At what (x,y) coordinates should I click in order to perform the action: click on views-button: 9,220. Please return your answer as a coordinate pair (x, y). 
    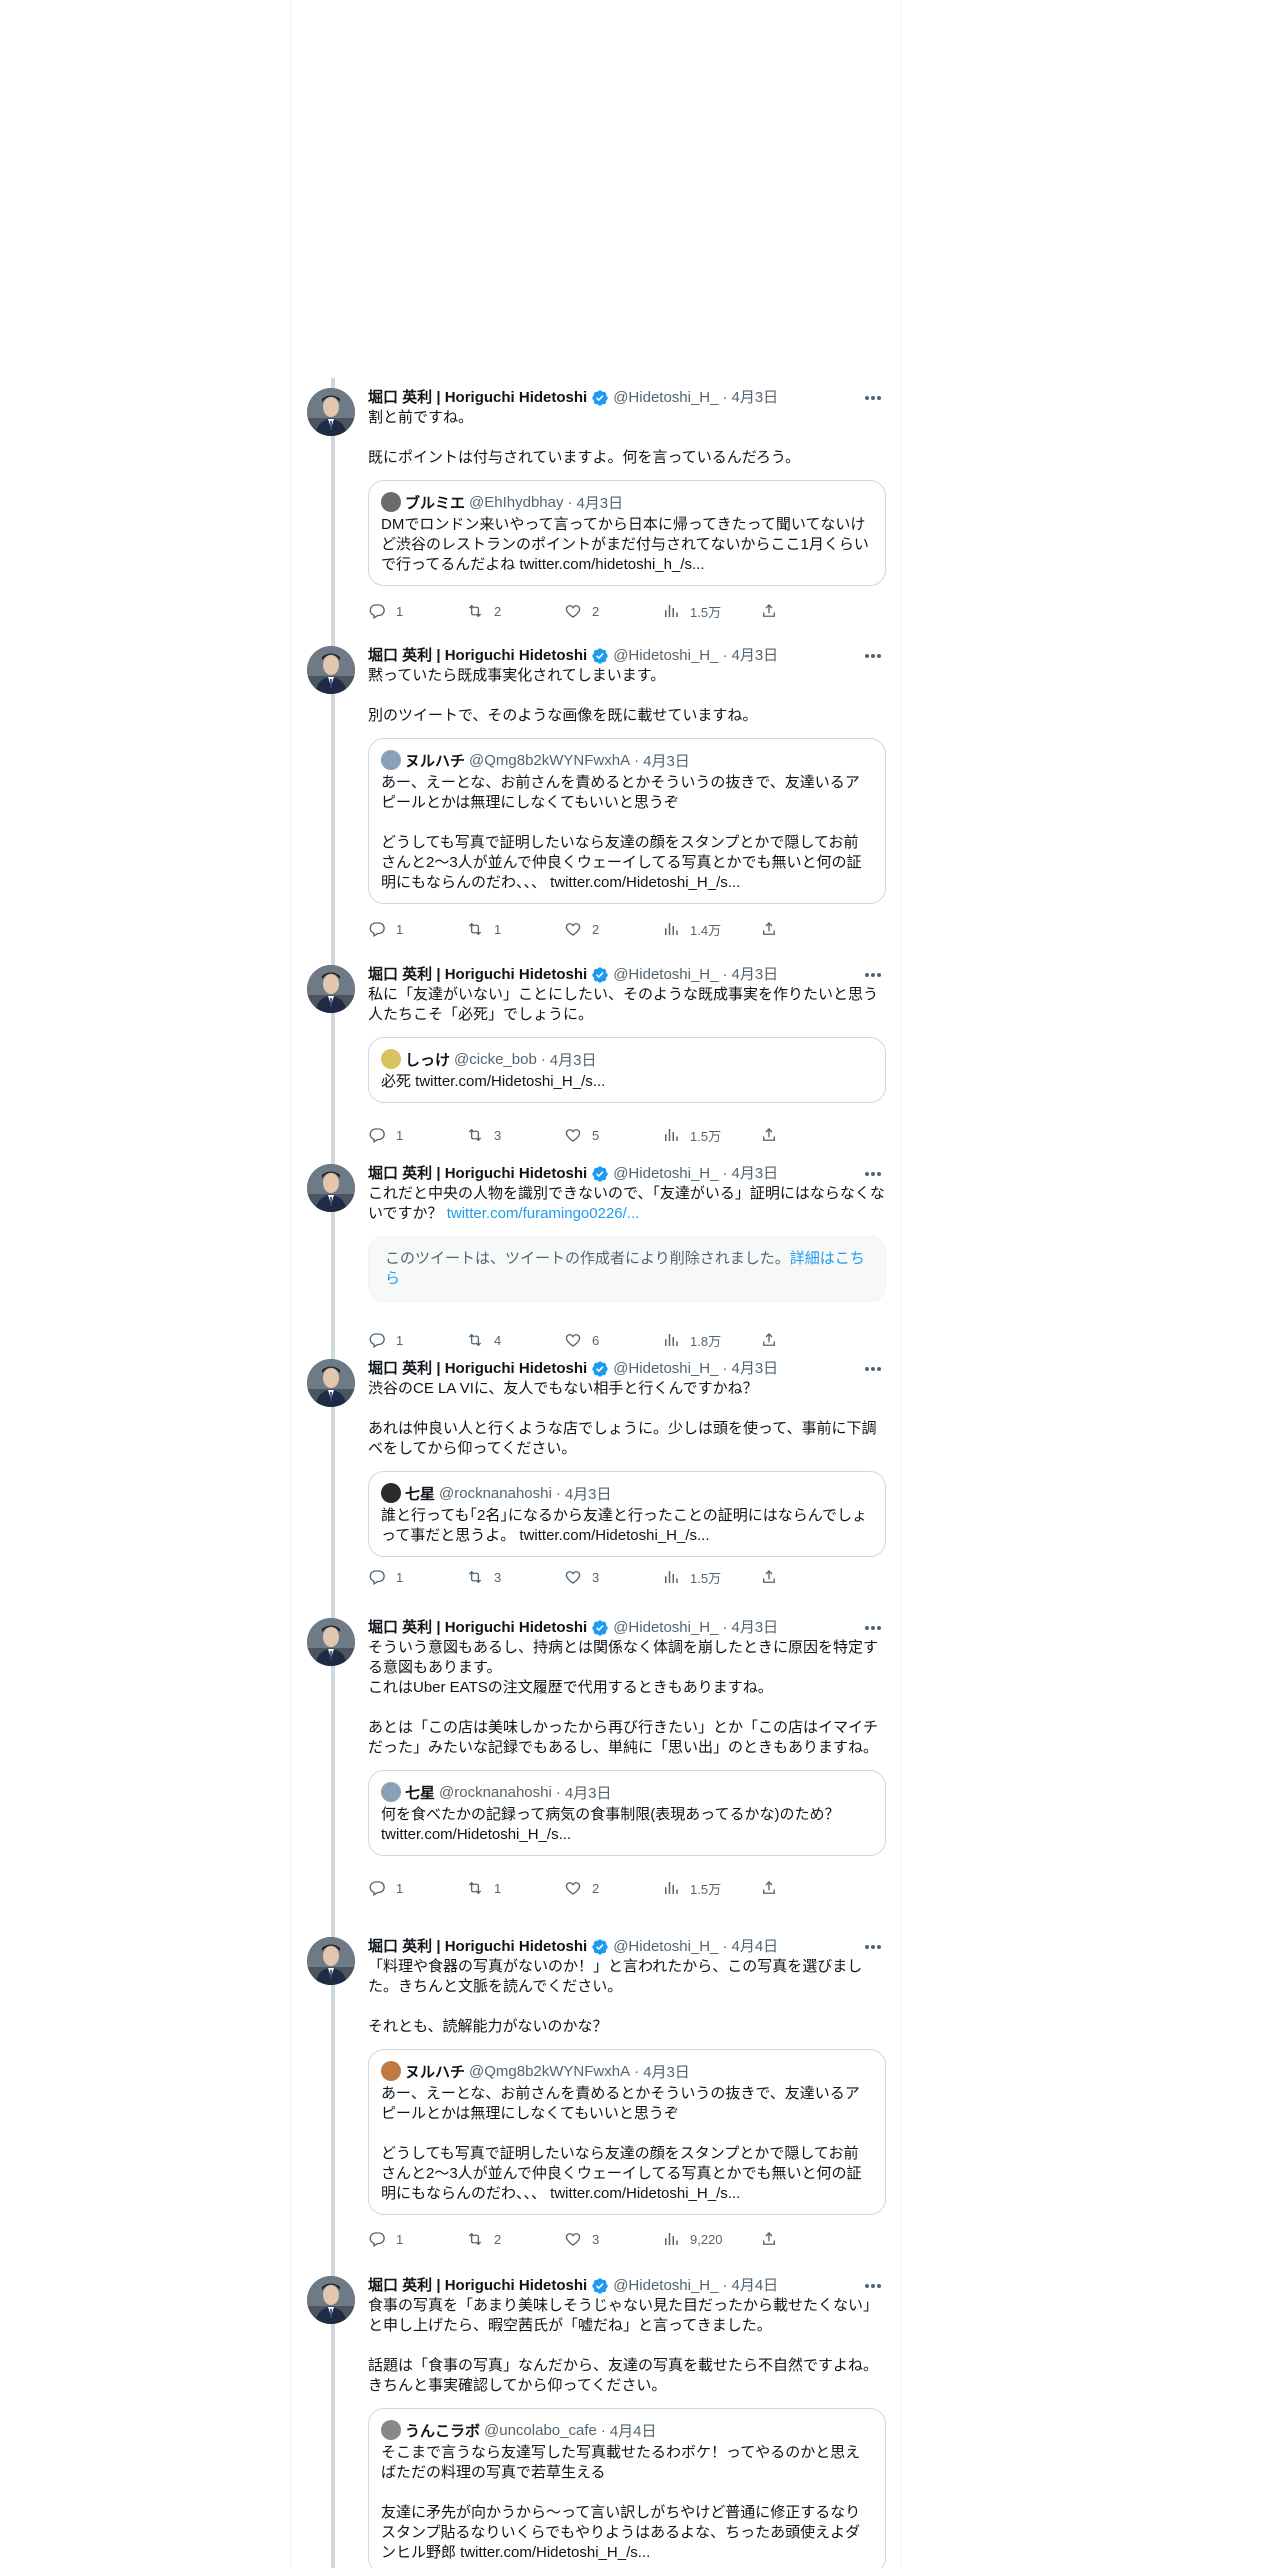
    Looking at the image, I should click on (711, 2239).